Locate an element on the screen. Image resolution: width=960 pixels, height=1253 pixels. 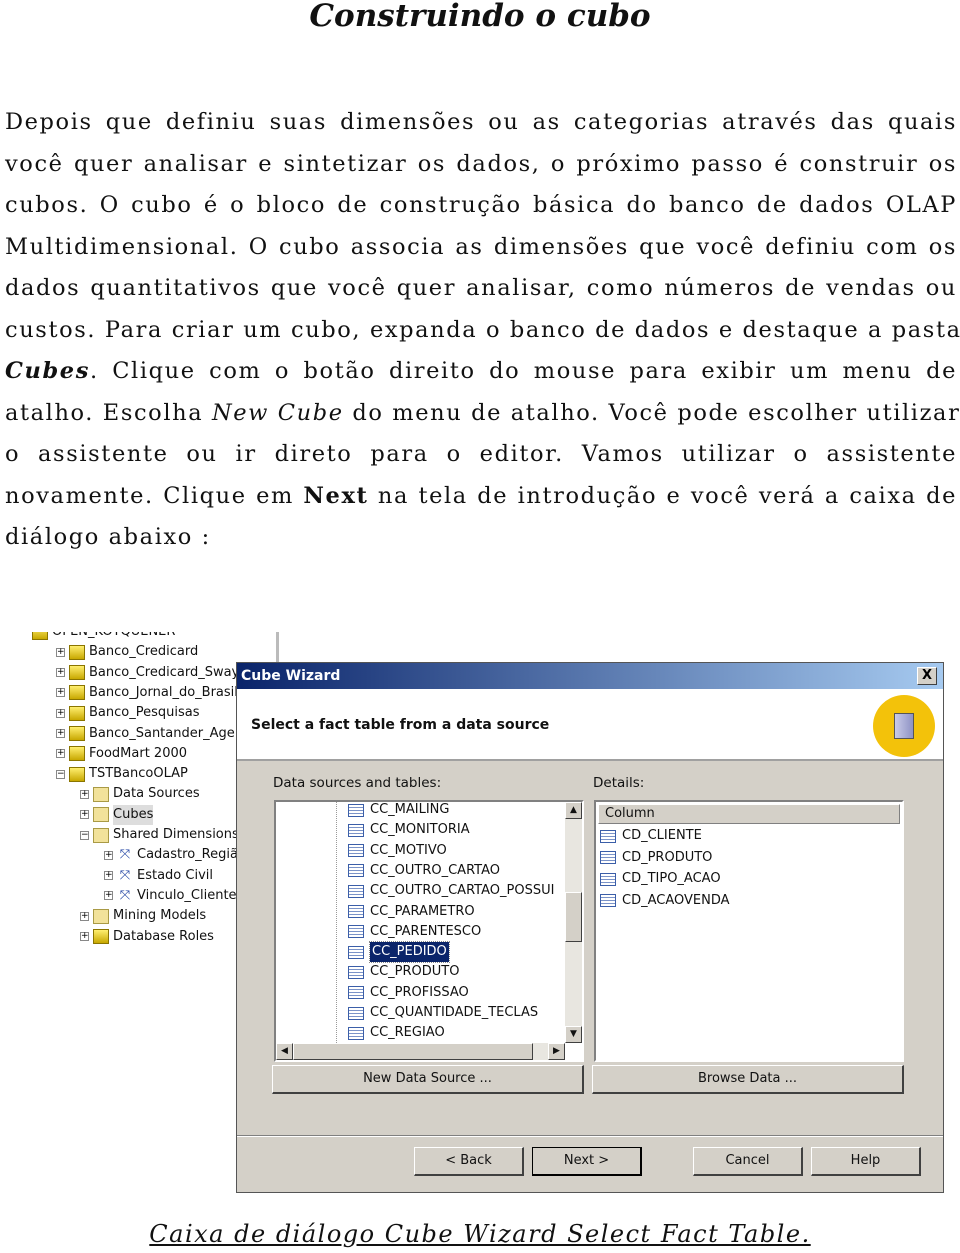
tree-item-label: Banco_Santander_Age is located at coordinates (162, 733).